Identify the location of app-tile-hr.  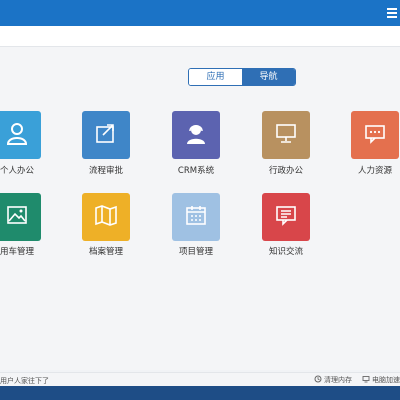
(375, 135).